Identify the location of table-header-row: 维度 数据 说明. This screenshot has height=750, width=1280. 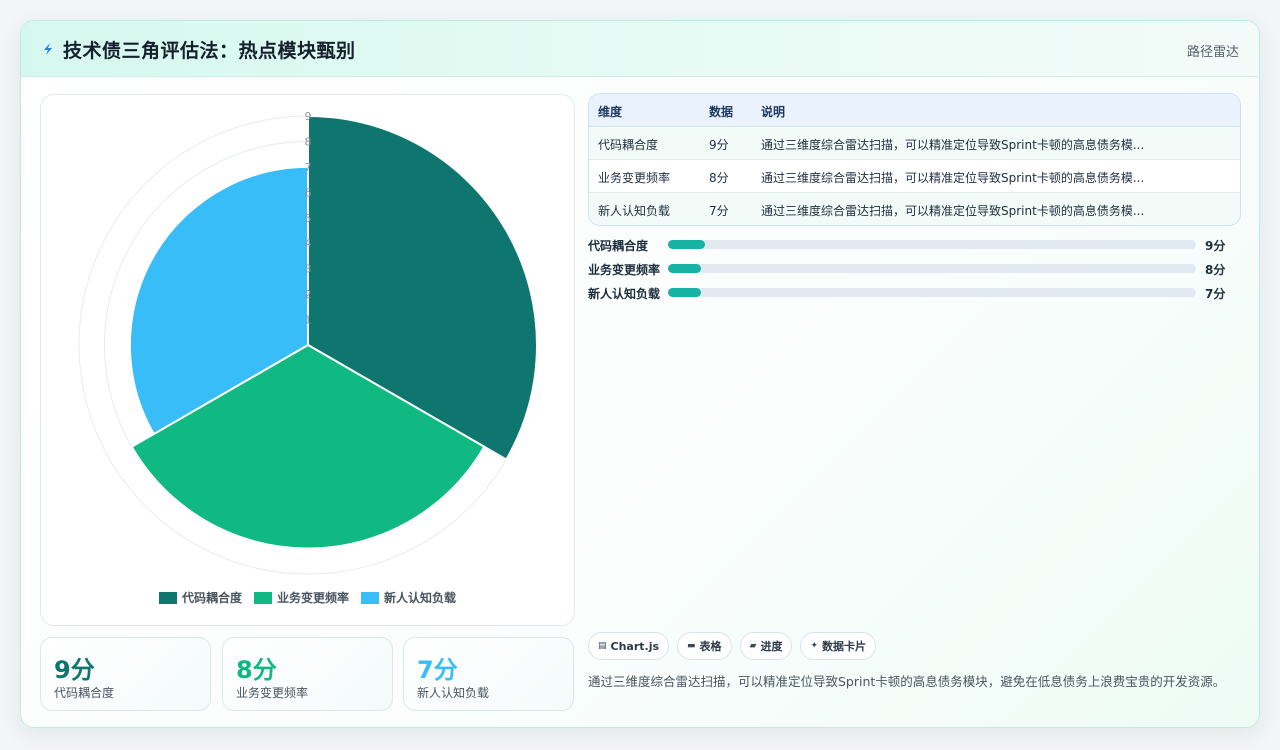
(914, 110).